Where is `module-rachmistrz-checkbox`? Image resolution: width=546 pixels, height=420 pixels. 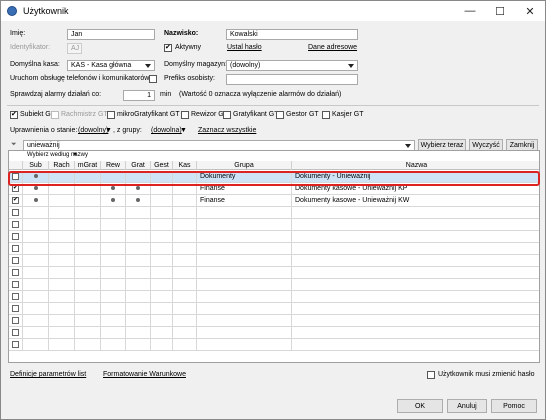 module-rachmistrz-checkbox is located at coordinates (55, 115).